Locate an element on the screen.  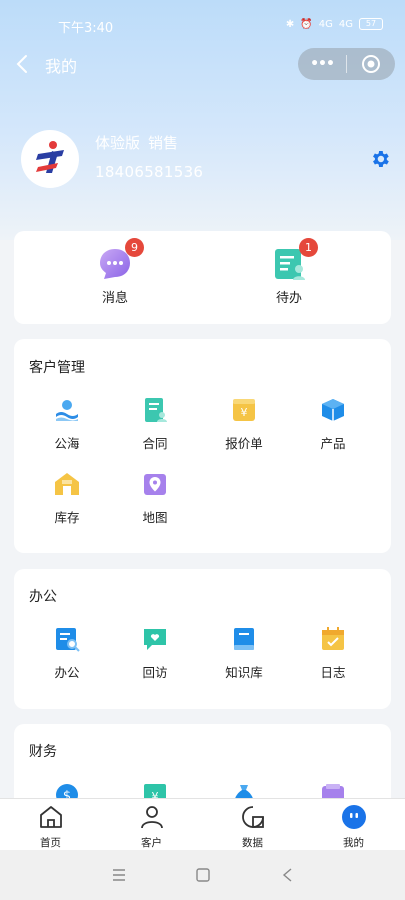
log-label: 日志 is located at coordinates (333, 672).